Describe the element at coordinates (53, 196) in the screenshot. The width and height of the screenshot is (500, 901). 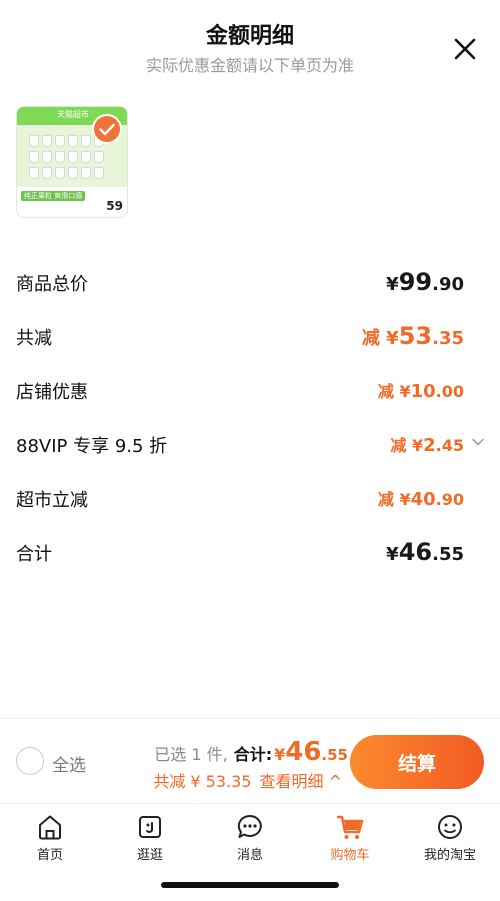
I see `thumb-tag: 纯正果粒 爽滑口感` at that location.